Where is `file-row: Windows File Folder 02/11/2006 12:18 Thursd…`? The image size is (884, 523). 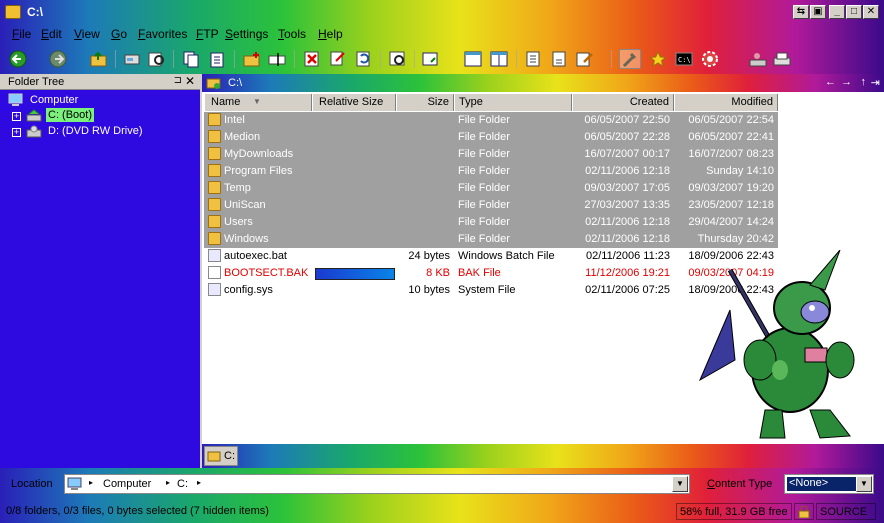 file-row: Windows File Folder 02/11/2006 12:18 Thursd… is located at coordinates (491, 239).